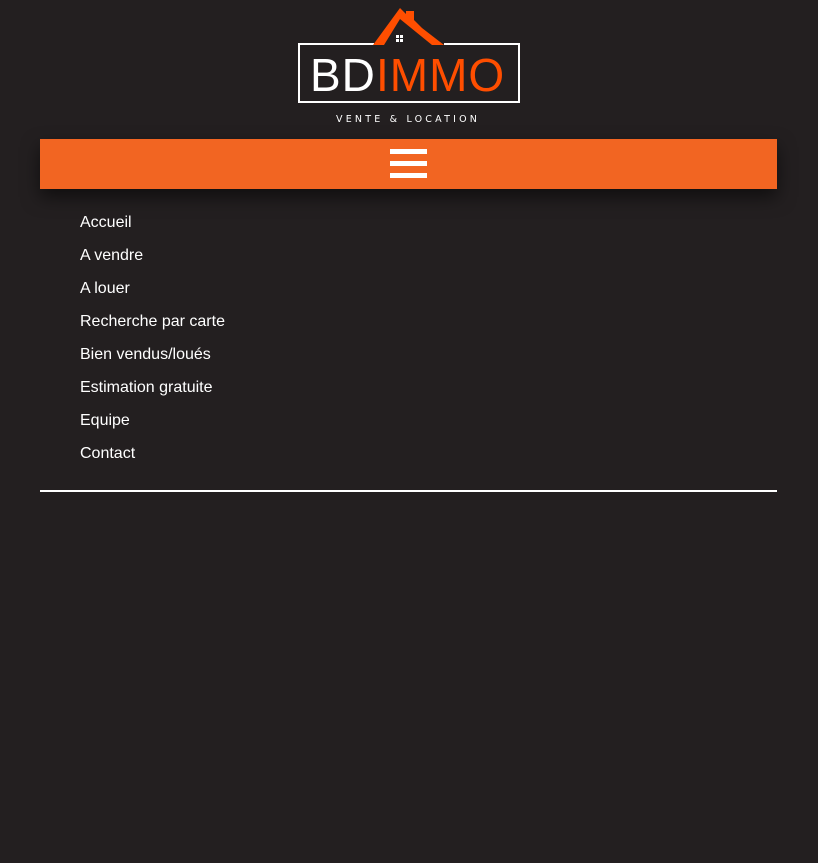 The width and height of the screenshot is (818, 863). I want to click on logo-text-immo: IMMO, so click(440, 75).